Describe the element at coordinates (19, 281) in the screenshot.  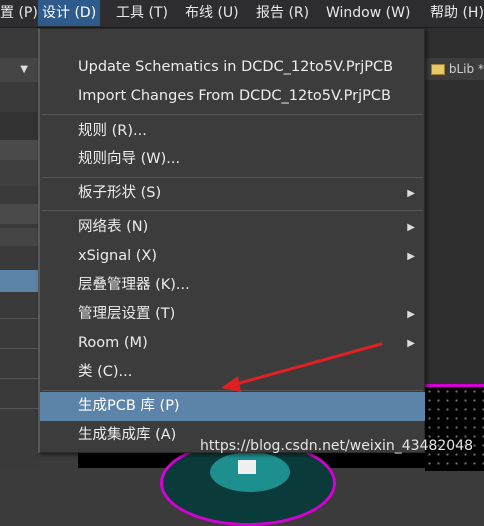
I see `panel-row-selected` at that location.